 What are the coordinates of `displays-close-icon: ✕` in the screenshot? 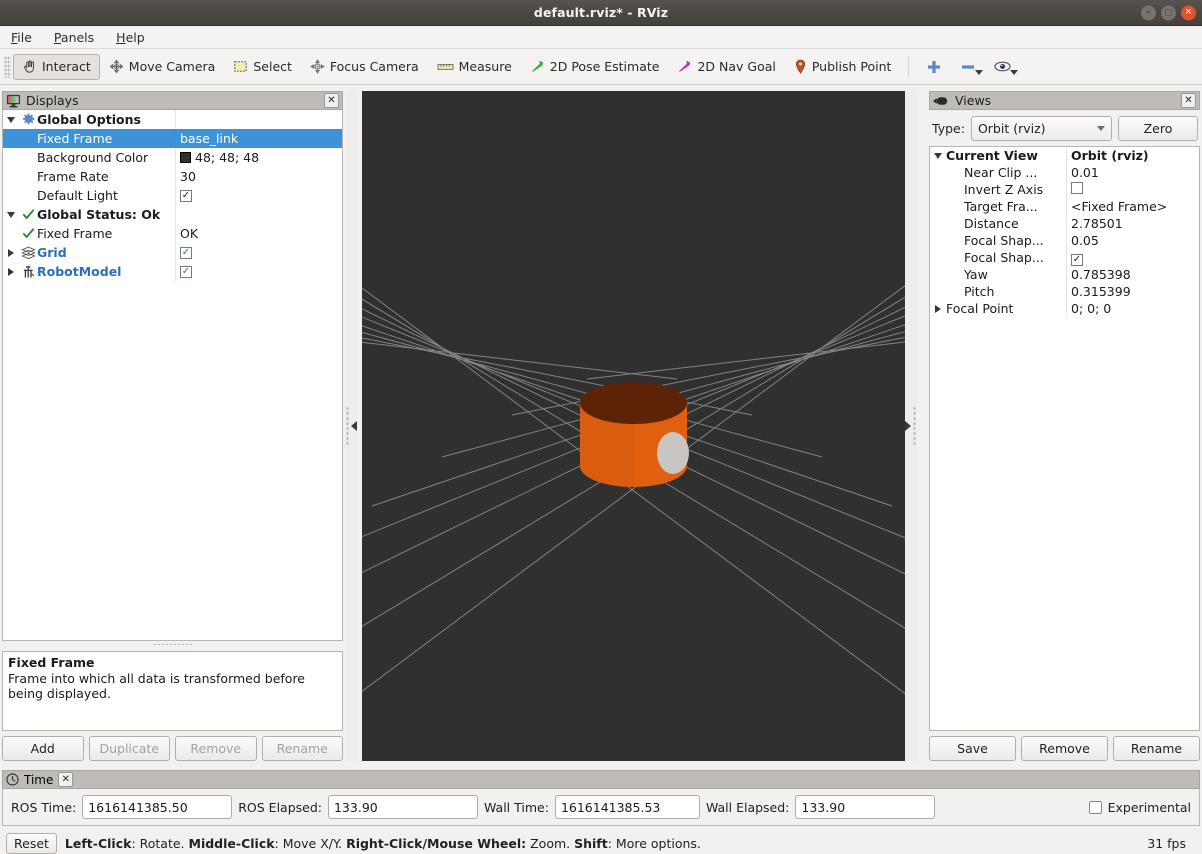 It's located at (331, 100).